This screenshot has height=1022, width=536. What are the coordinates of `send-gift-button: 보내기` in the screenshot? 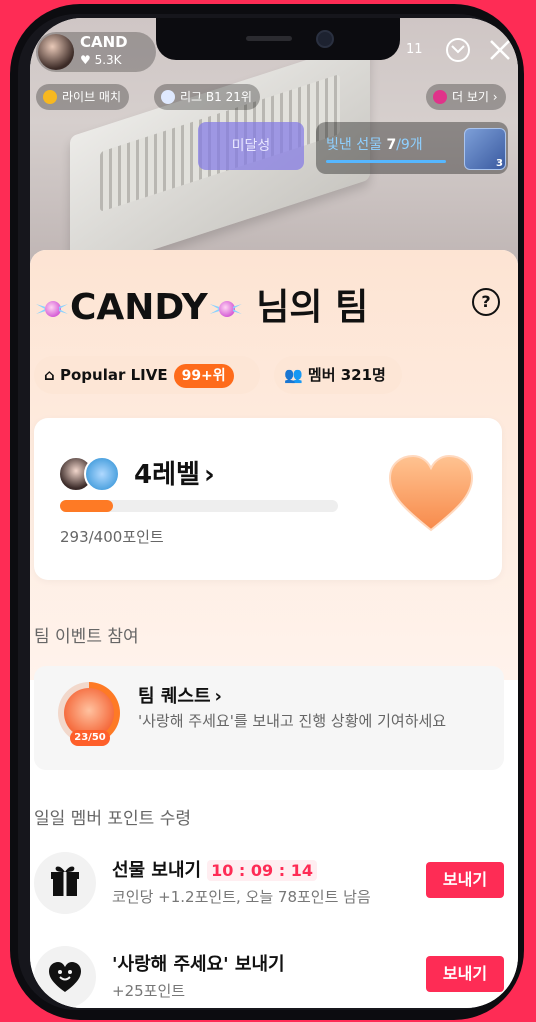 It's located at (465, 880).